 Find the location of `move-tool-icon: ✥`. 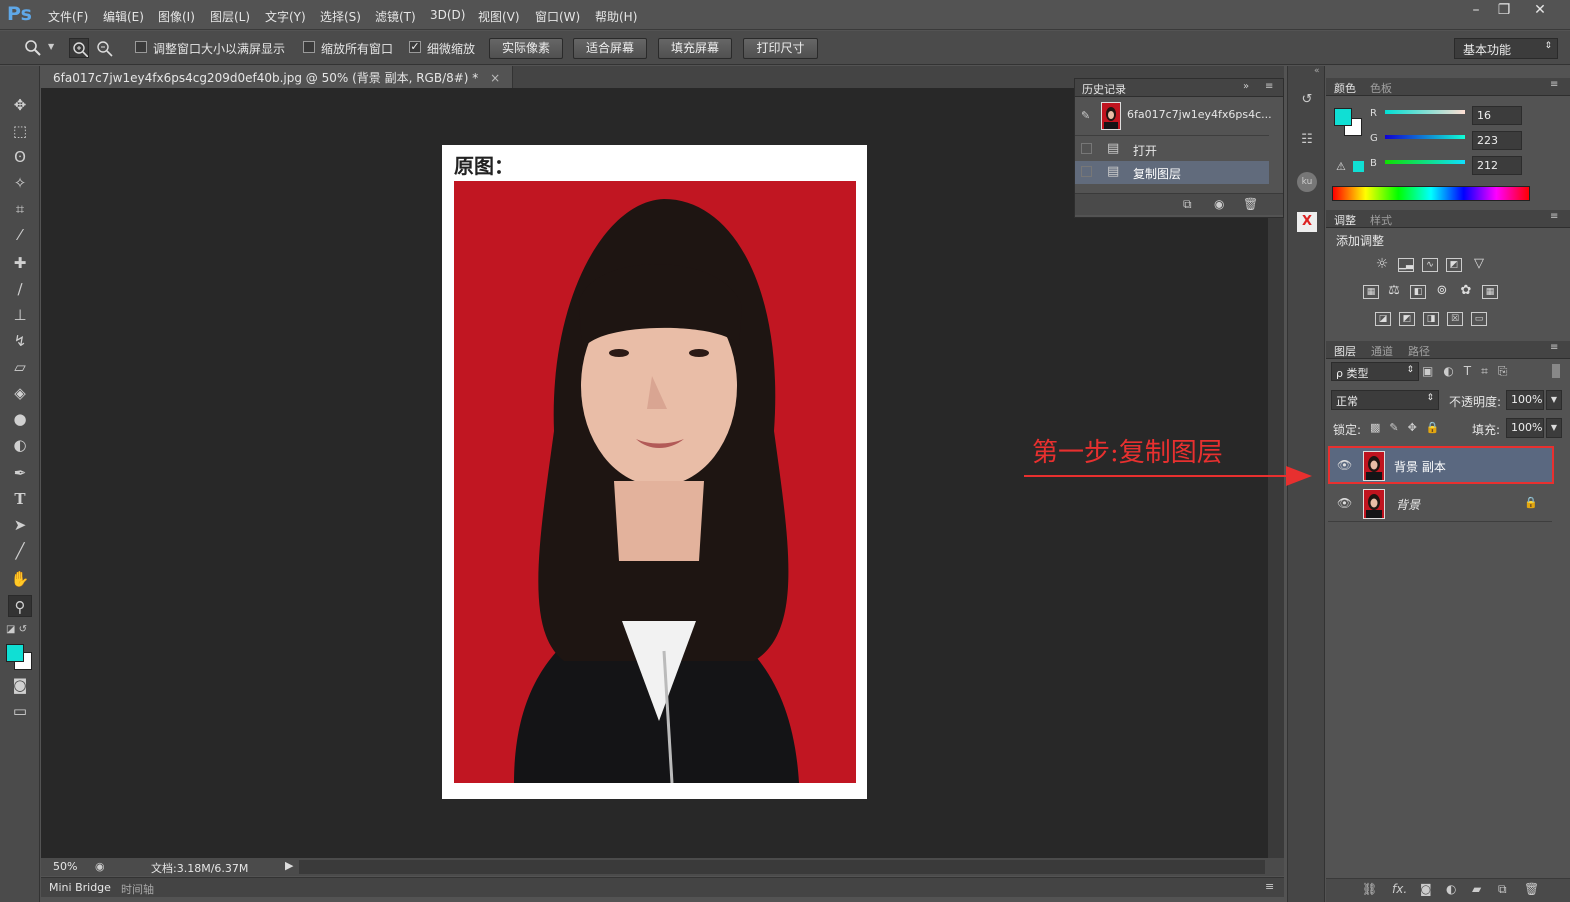

move-tool-icon: ✥ is located at coordinates (20, 105).